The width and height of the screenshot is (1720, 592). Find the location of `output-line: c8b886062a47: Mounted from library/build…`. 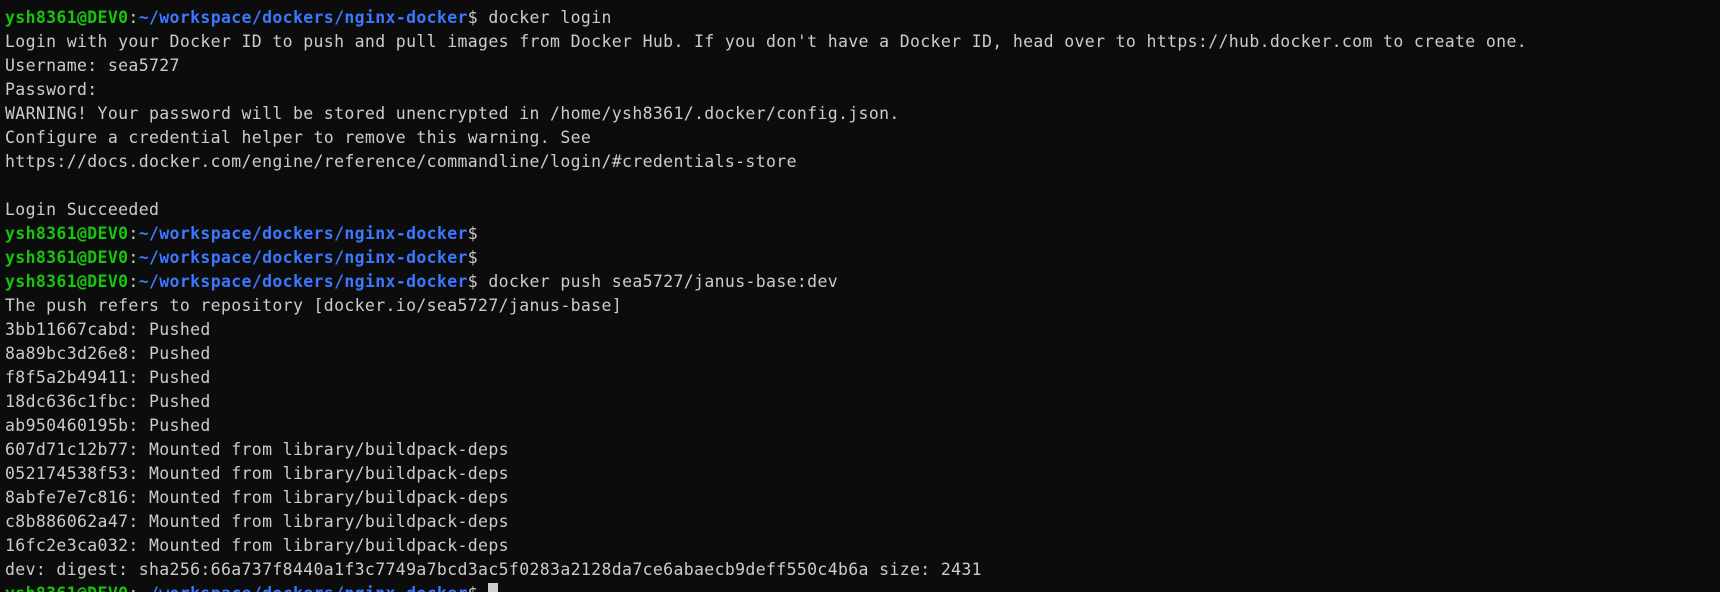

output-line: c8b886062a47: Mounted from library/build… is located at coordinates (257, 521).